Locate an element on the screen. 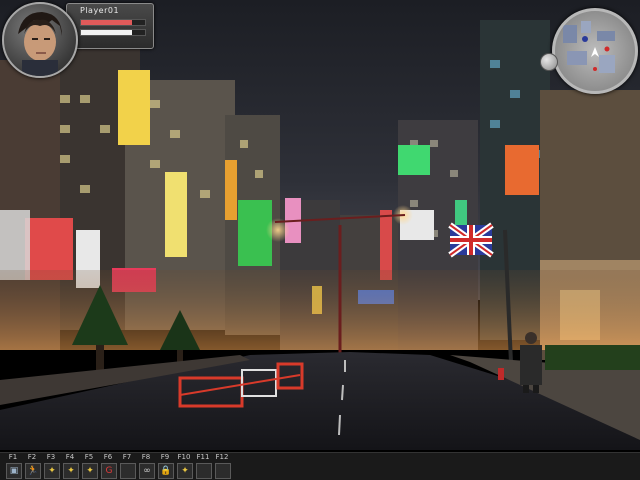 This screenshot has width=640, height=480. hotkey-label: F4 is located at coordinates (70, 457).